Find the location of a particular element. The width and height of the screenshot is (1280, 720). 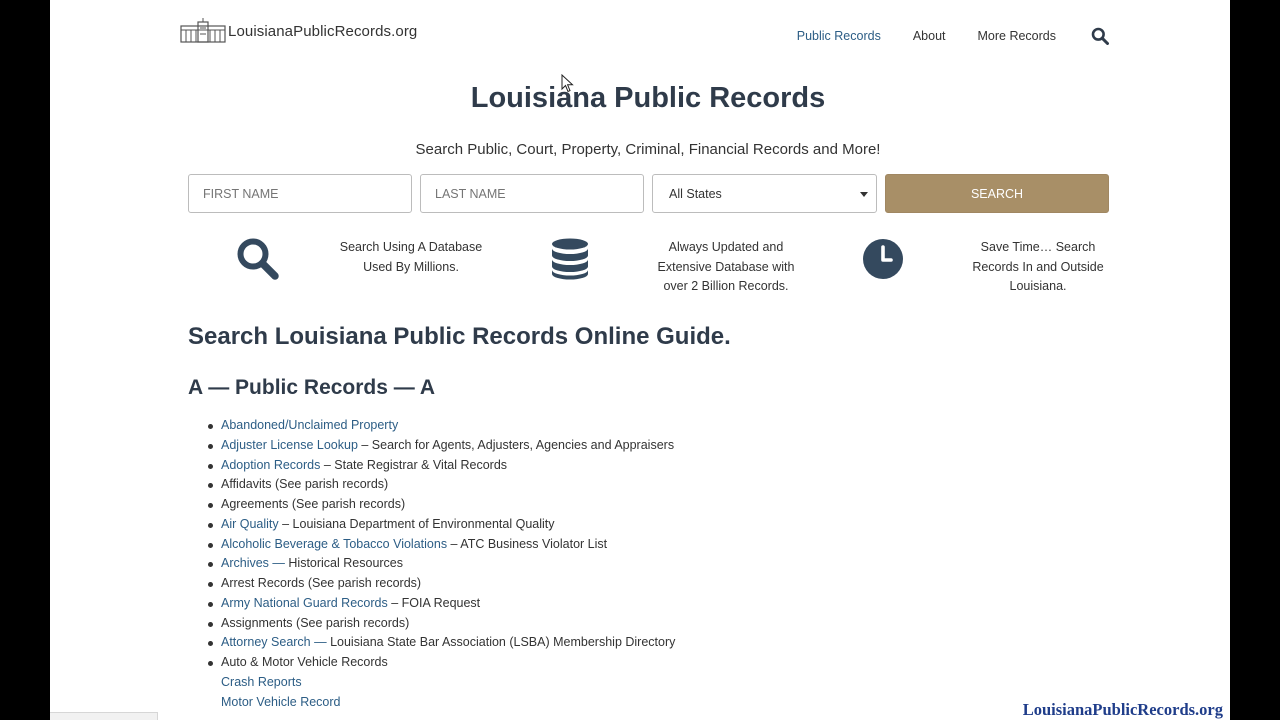

feature-line: Extensive Database with is located at coordinates (726, 266).